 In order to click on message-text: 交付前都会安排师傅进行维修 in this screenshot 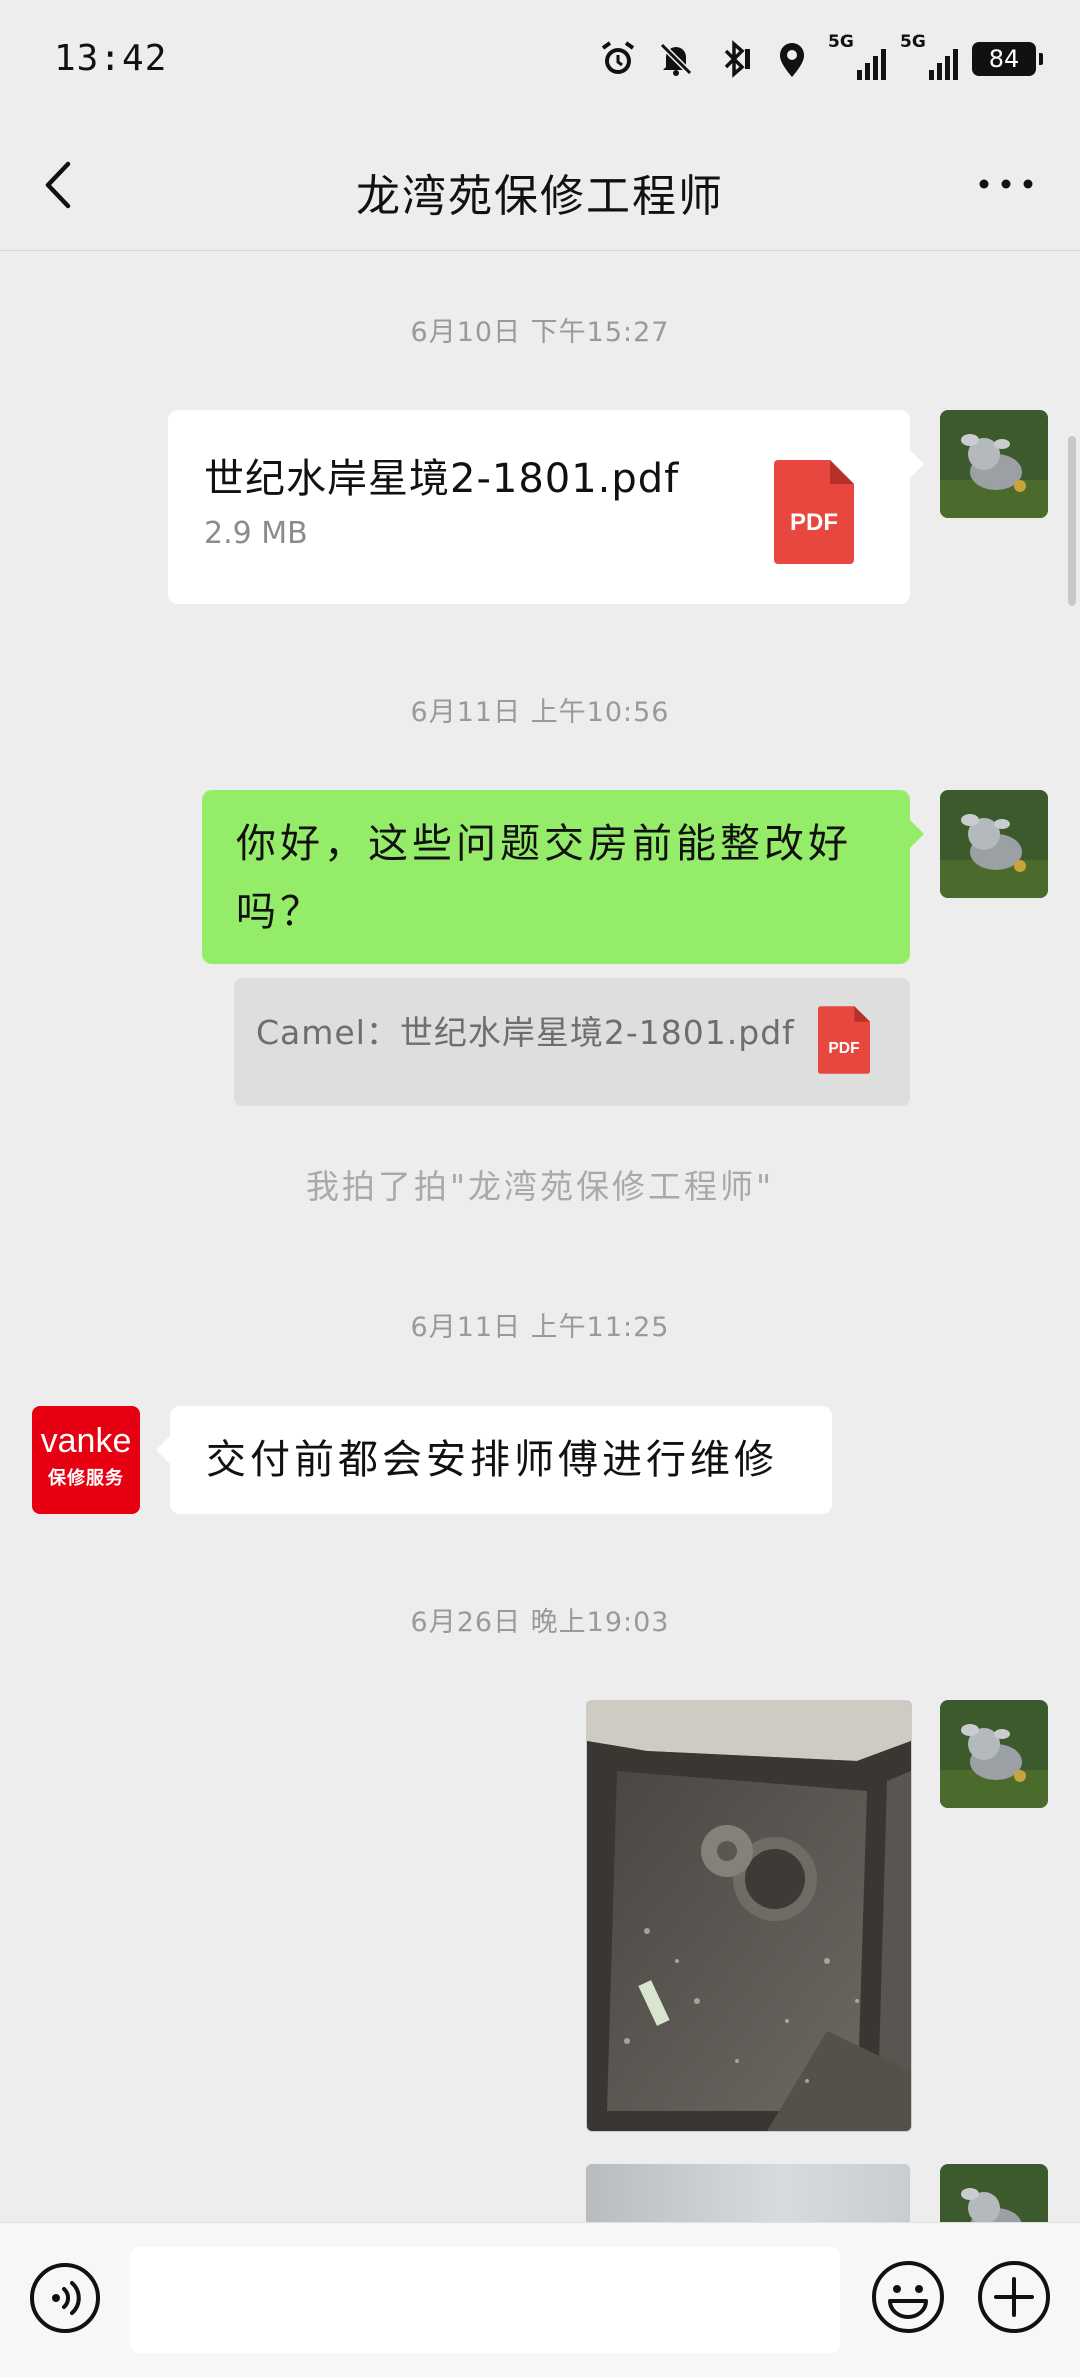, I will do `click(492, 1460)`.